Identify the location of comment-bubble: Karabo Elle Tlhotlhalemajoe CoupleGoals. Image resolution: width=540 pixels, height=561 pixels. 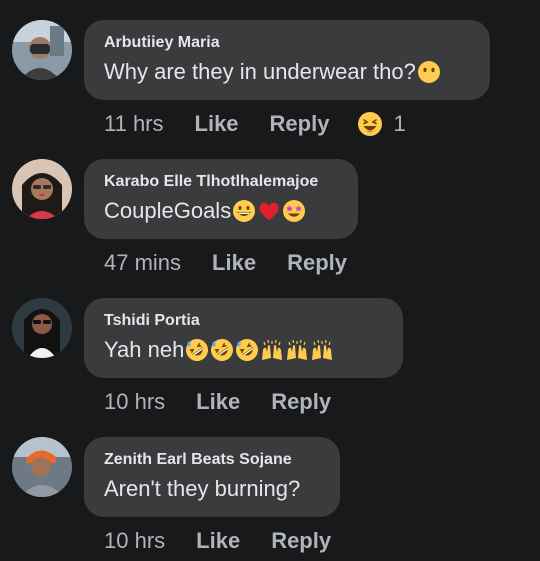
(221, 199).